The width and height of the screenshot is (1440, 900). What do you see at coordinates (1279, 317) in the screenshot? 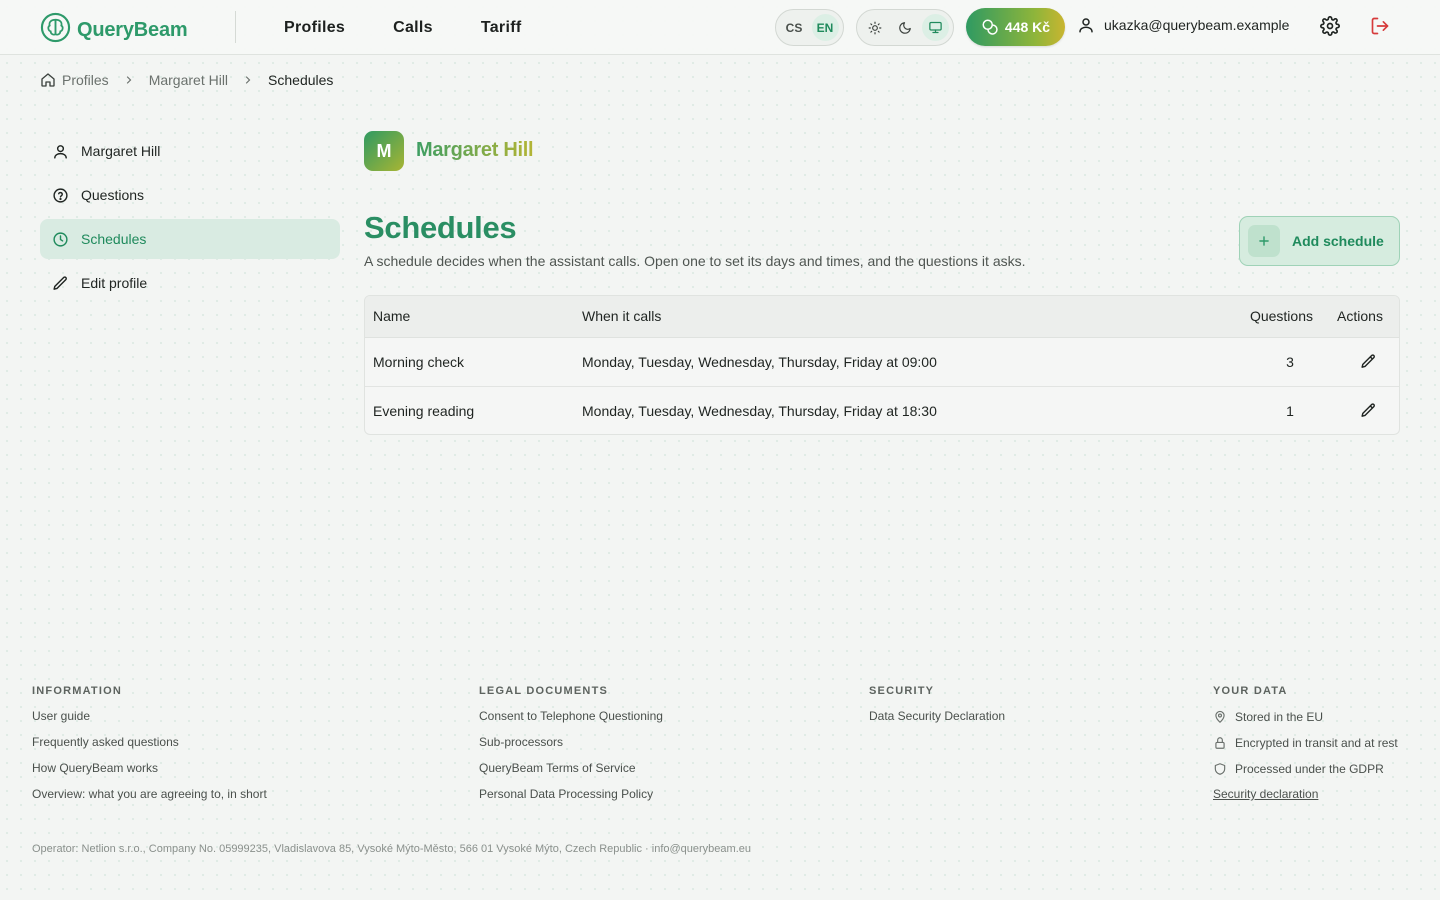
I see `column-header-questions: Questions` at bounding box center [1279, 317].